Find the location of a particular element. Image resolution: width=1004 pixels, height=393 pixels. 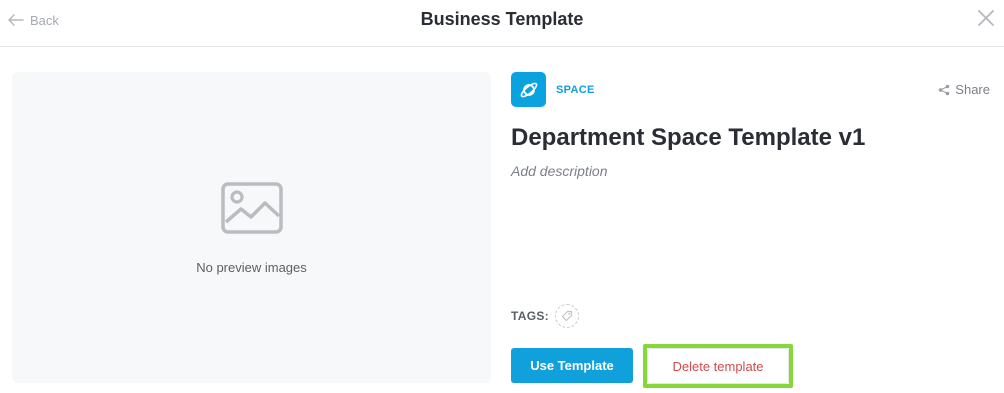

no-preview-text: No preview images is located at coordinates (251, 267).